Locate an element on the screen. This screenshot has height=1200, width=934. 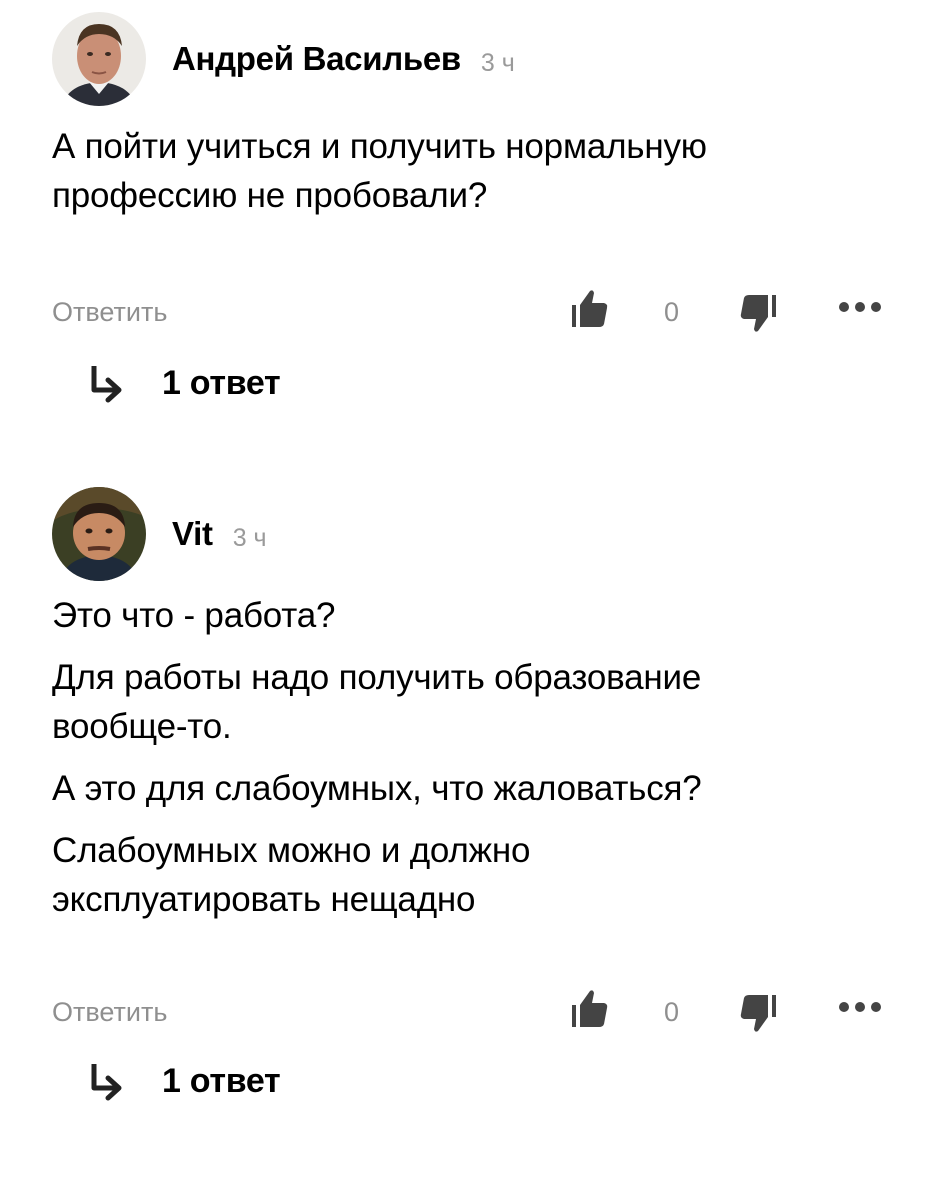
comment-header: Vit 3 ч is located at coordinates (472, 534).